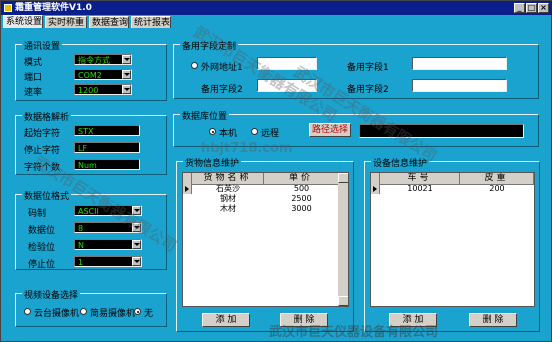  What do you see at coordinates (228, 198) in the screenshot?
I see `goods-name-cell: 钢材` at bounding box center [228, 198].